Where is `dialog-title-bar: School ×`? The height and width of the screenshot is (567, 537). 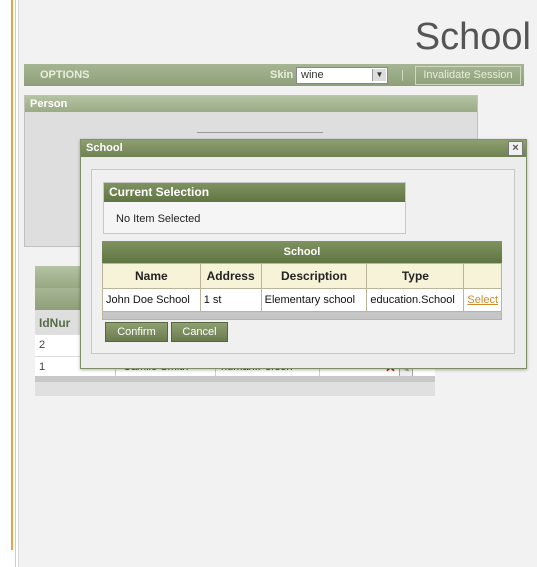
dialog-title-bar: School × is located at coordinates (303, 148).